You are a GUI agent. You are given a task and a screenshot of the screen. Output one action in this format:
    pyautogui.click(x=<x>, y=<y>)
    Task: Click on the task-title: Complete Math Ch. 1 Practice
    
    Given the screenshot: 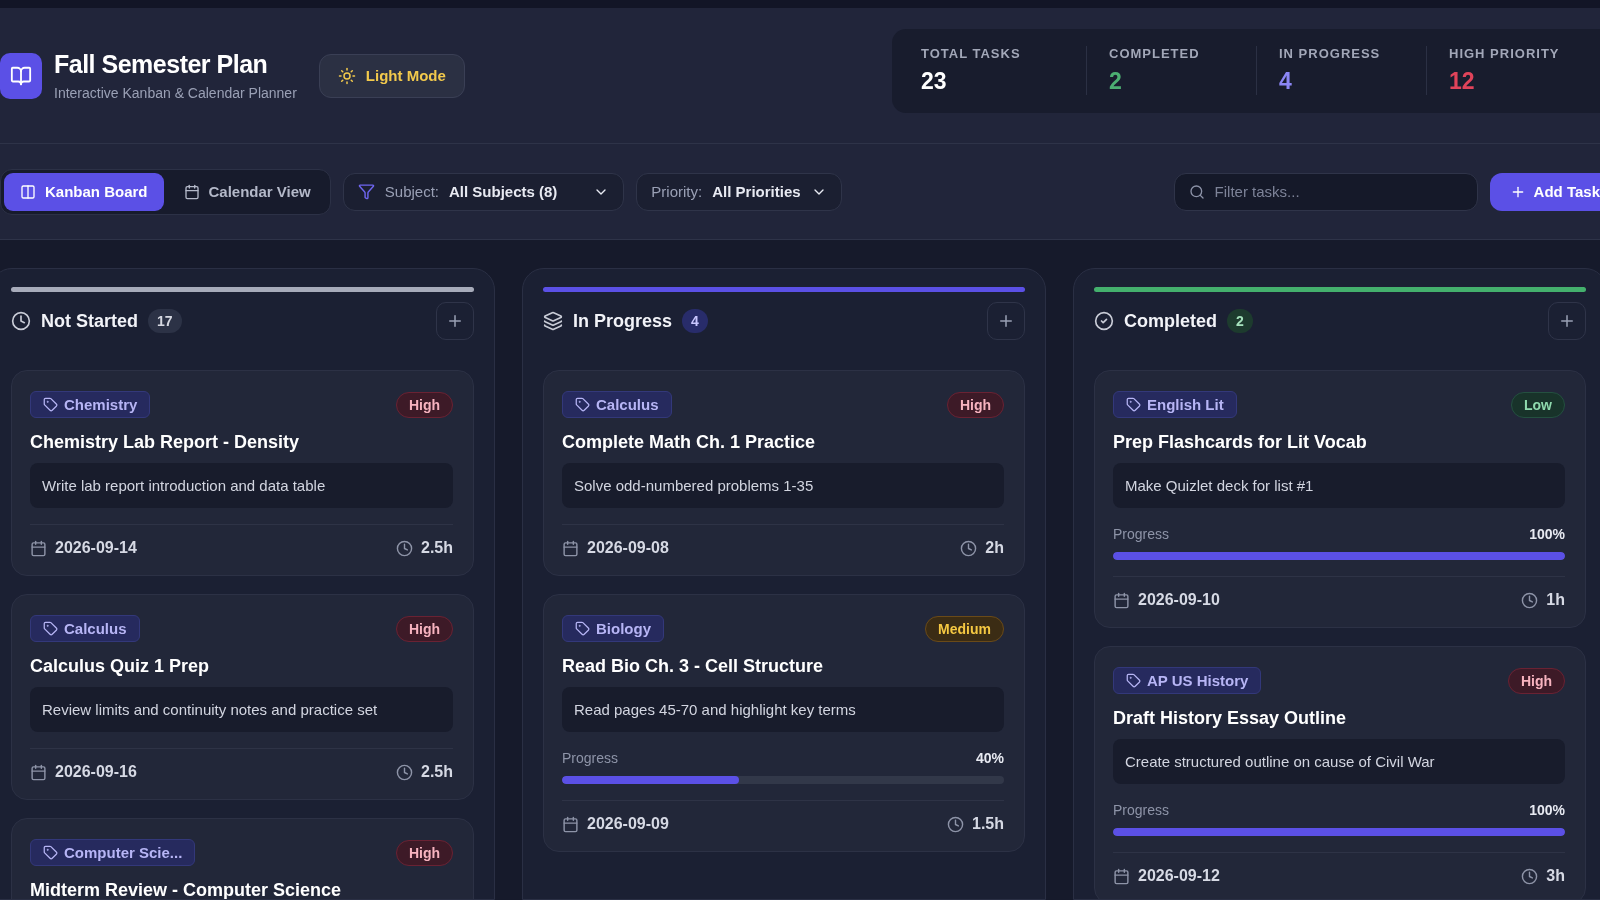 What is the action you would take?
    pyautogui.click(x=689, y=442)
    